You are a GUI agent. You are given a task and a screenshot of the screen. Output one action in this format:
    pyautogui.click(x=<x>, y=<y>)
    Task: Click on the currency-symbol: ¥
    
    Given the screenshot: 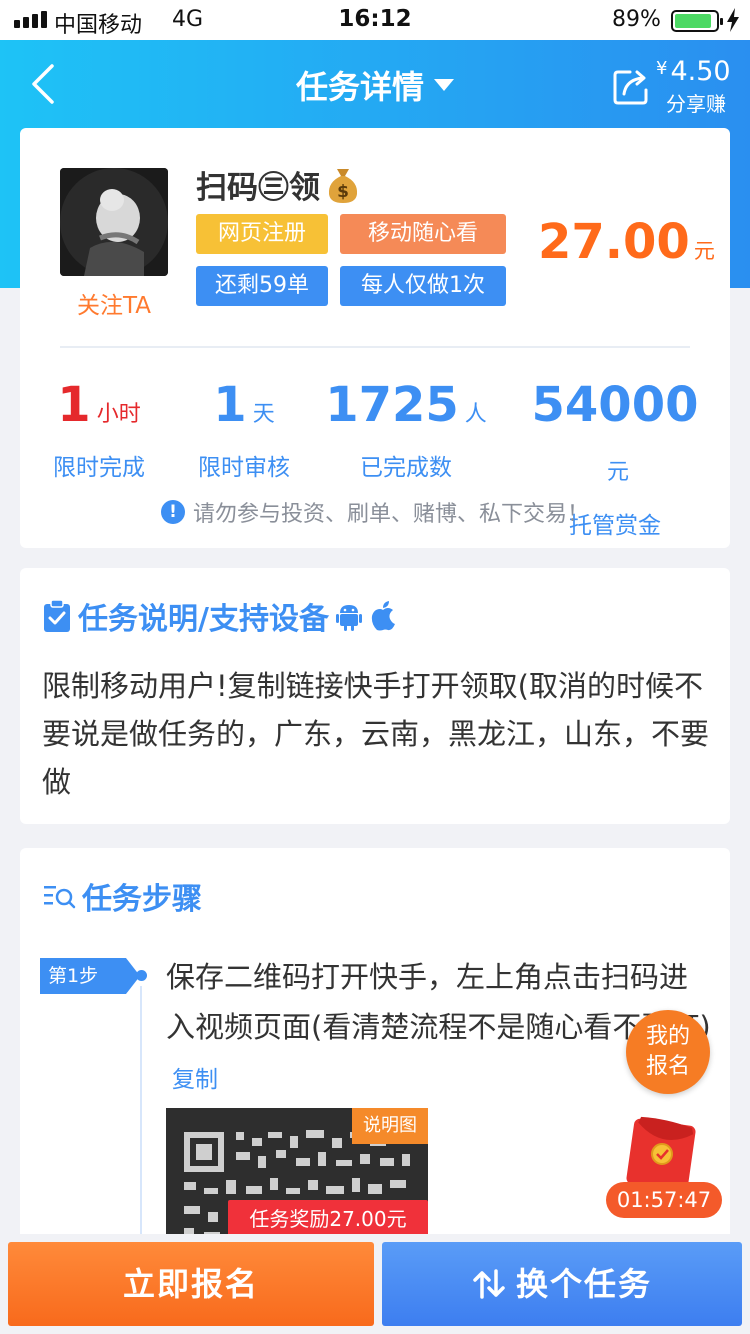 What is the action you would take?
    pyautogui.click(x=662, y=68)
    